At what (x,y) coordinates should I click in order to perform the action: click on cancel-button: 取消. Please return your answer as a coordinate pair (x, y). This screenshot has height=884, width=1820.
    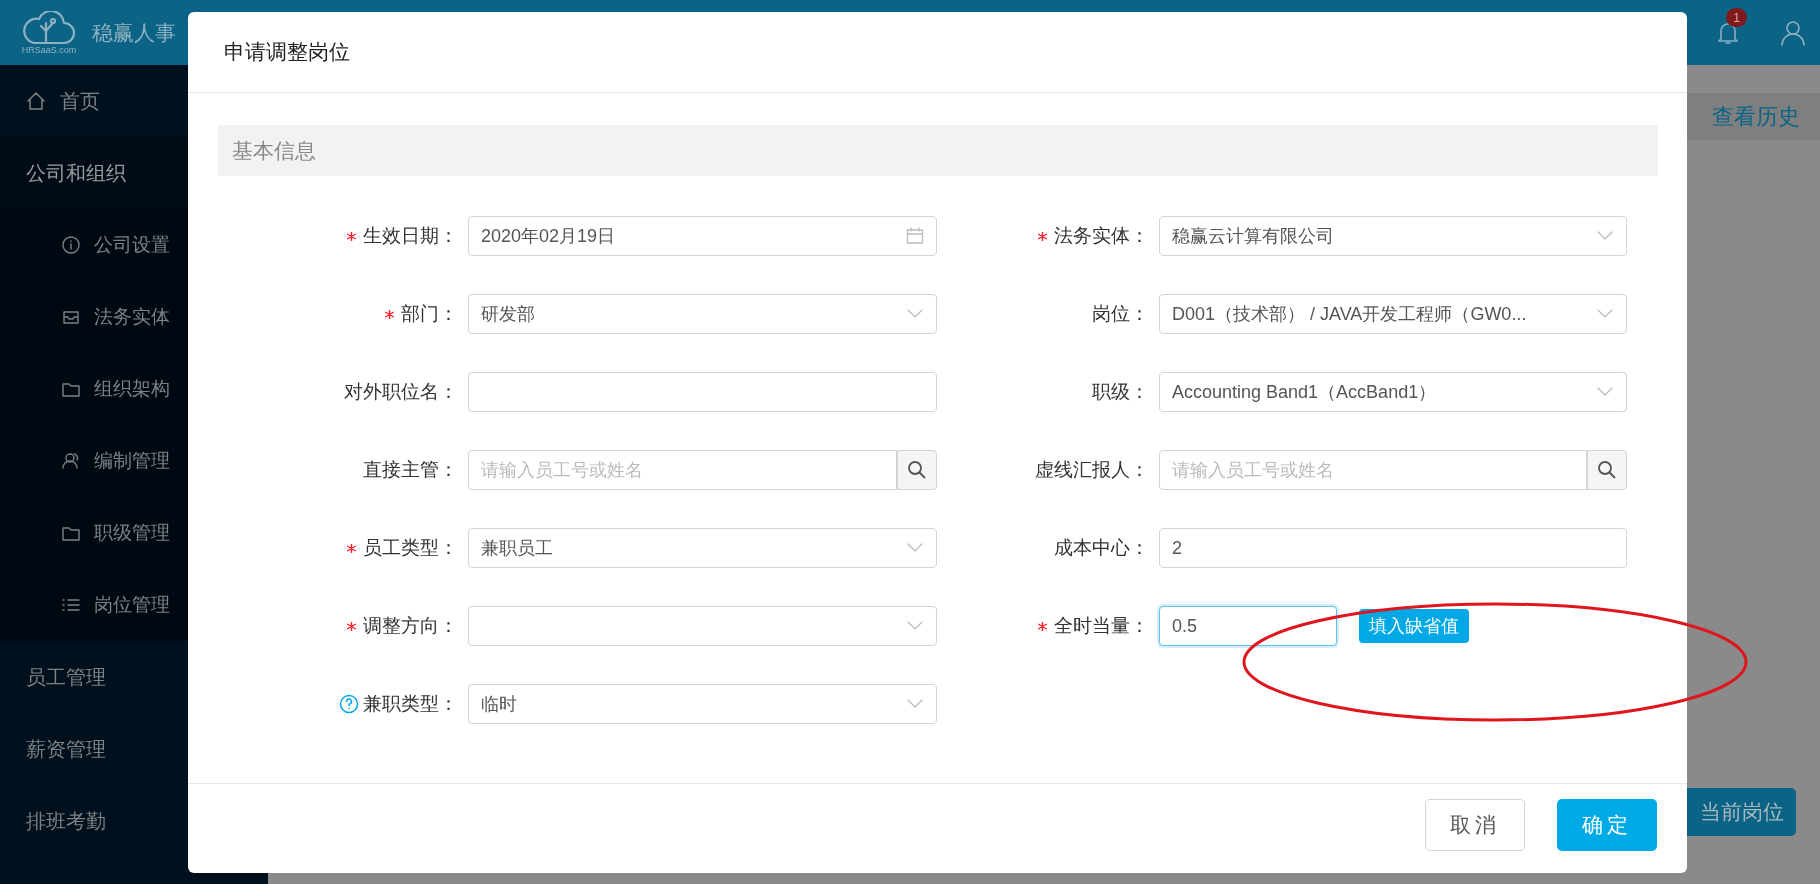
    Looking at the image, I should click on (1475, 825).